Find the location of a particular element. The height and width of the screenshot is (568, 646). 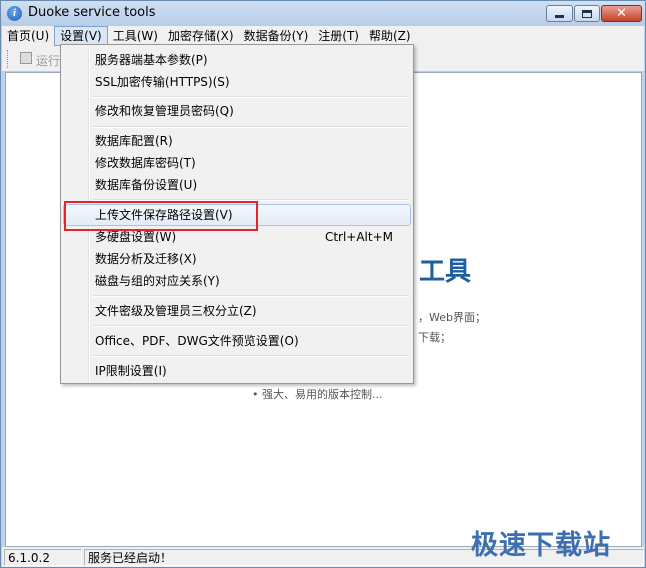

menu-item-label: 服务器端基本参数(P) is located at coordinates (151, 60).